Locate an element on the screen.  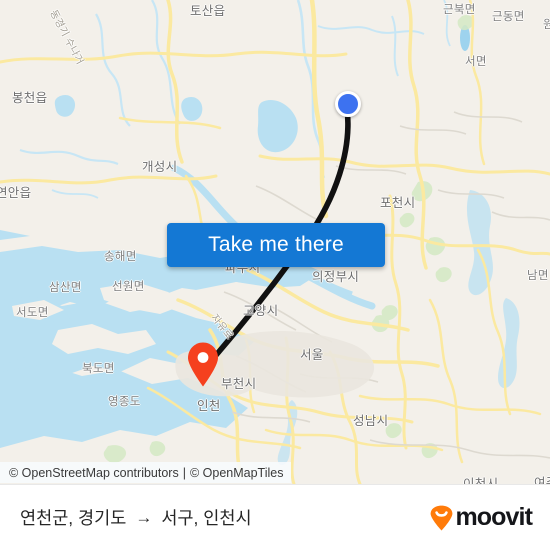
map-pin-icon is located at coordinates (203, 364).